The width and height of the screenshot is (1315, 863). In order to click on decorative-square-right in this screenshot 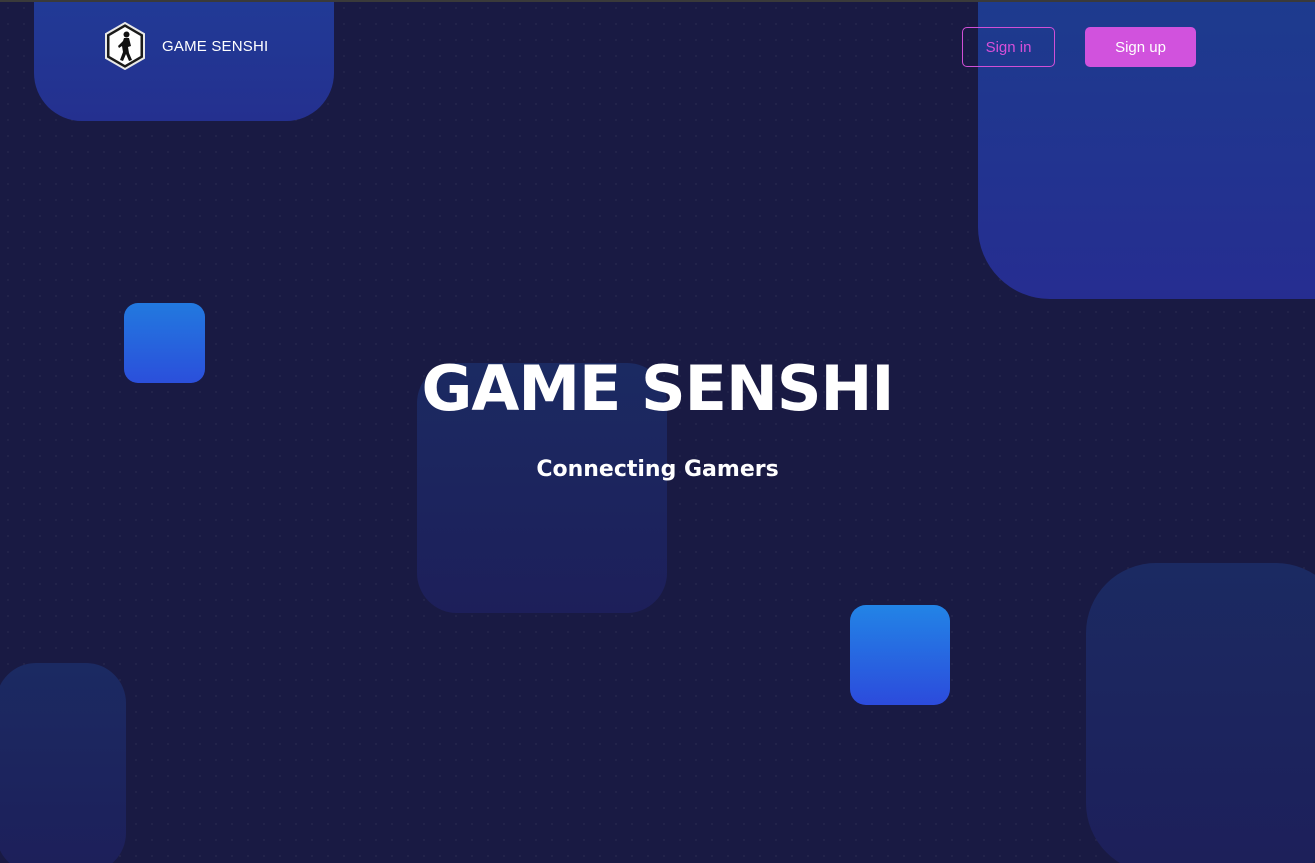, I will do `click(900, 655)`.